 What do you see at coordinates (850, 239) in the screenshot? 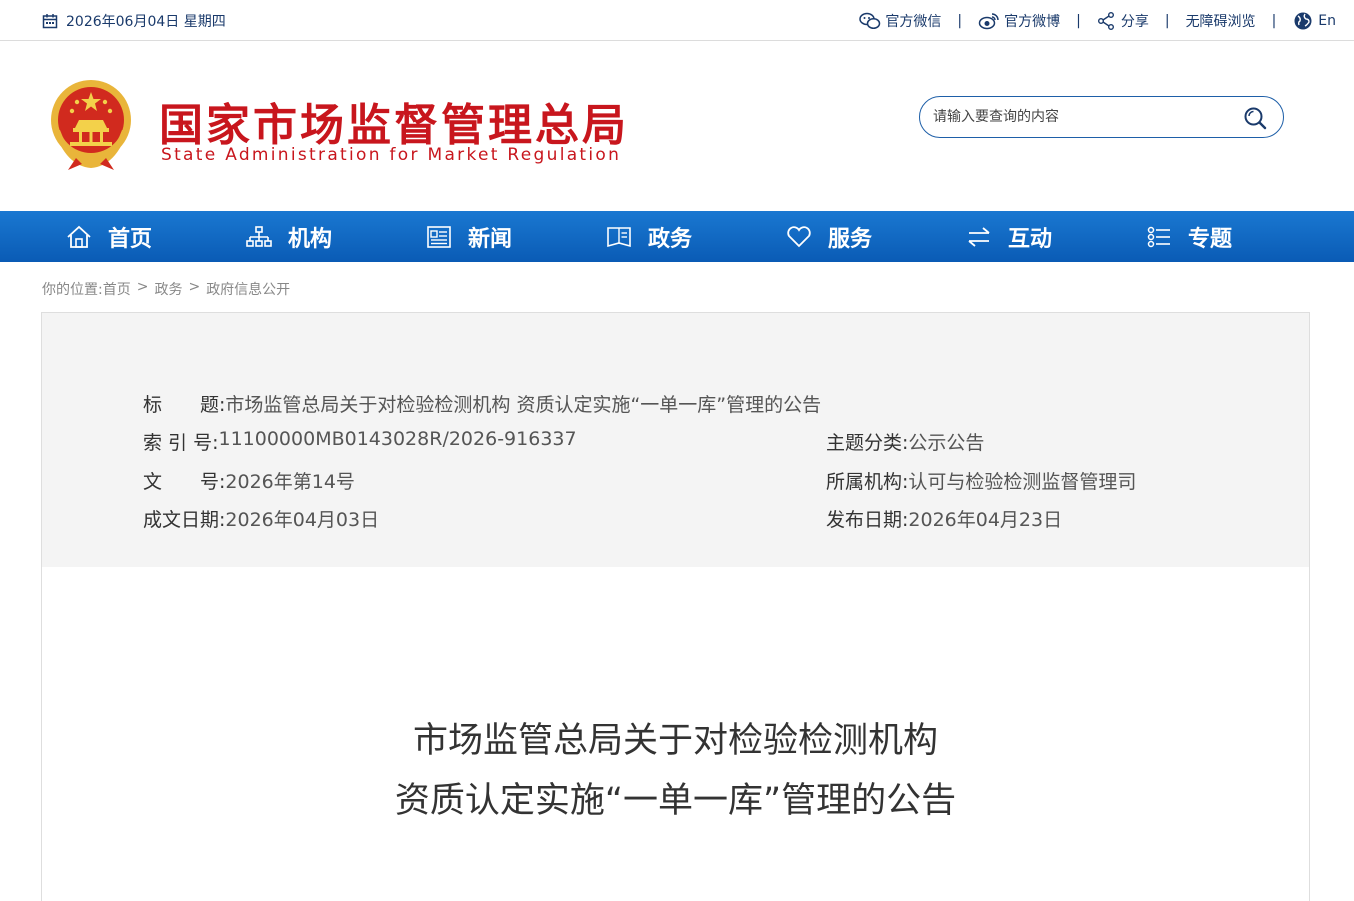
I see `nav-services-label: 服务` at bounding box center [850, 239].